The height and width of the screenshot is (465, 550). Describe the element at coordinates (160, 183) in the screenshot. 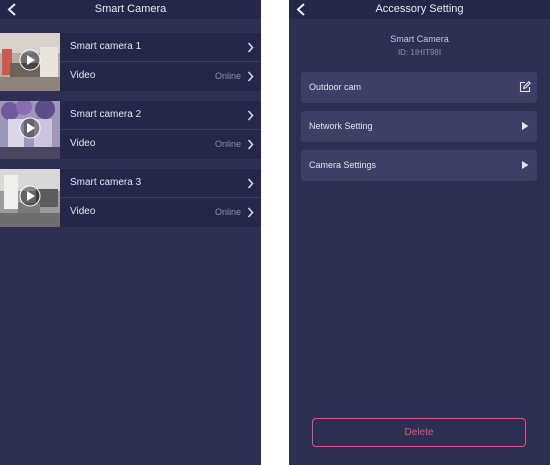

I see `camera-name-row: Smart camera 3` at that location.